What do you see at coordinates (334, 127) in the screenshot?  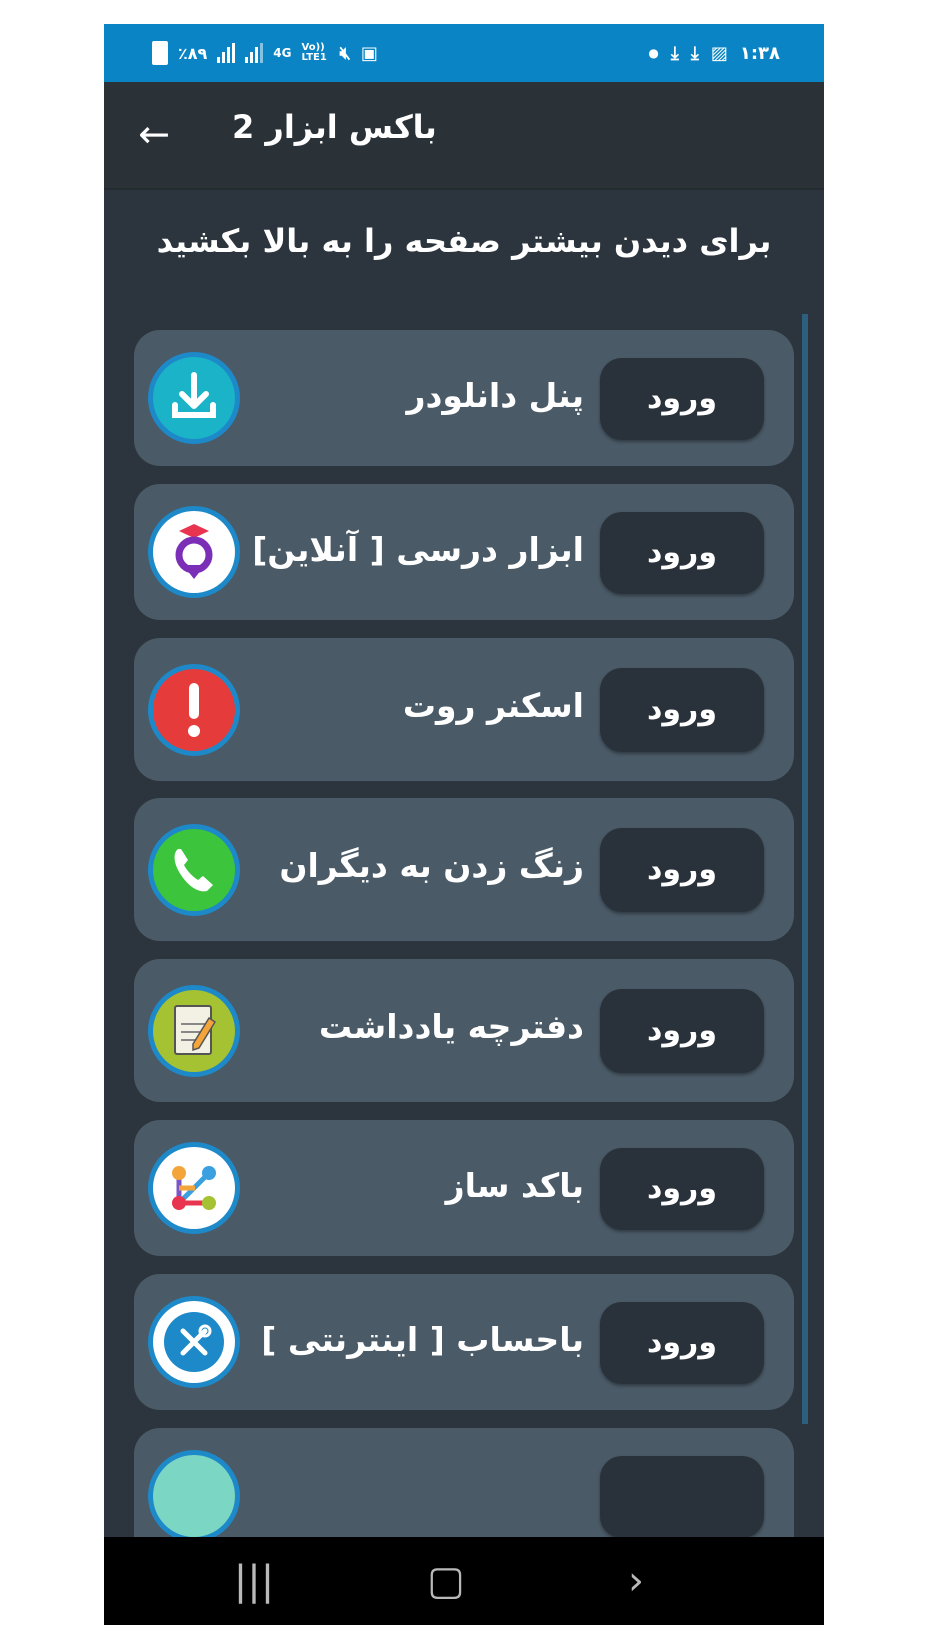 I see `page-title: باکس ابزار 2` at bounding box center [334, 127].